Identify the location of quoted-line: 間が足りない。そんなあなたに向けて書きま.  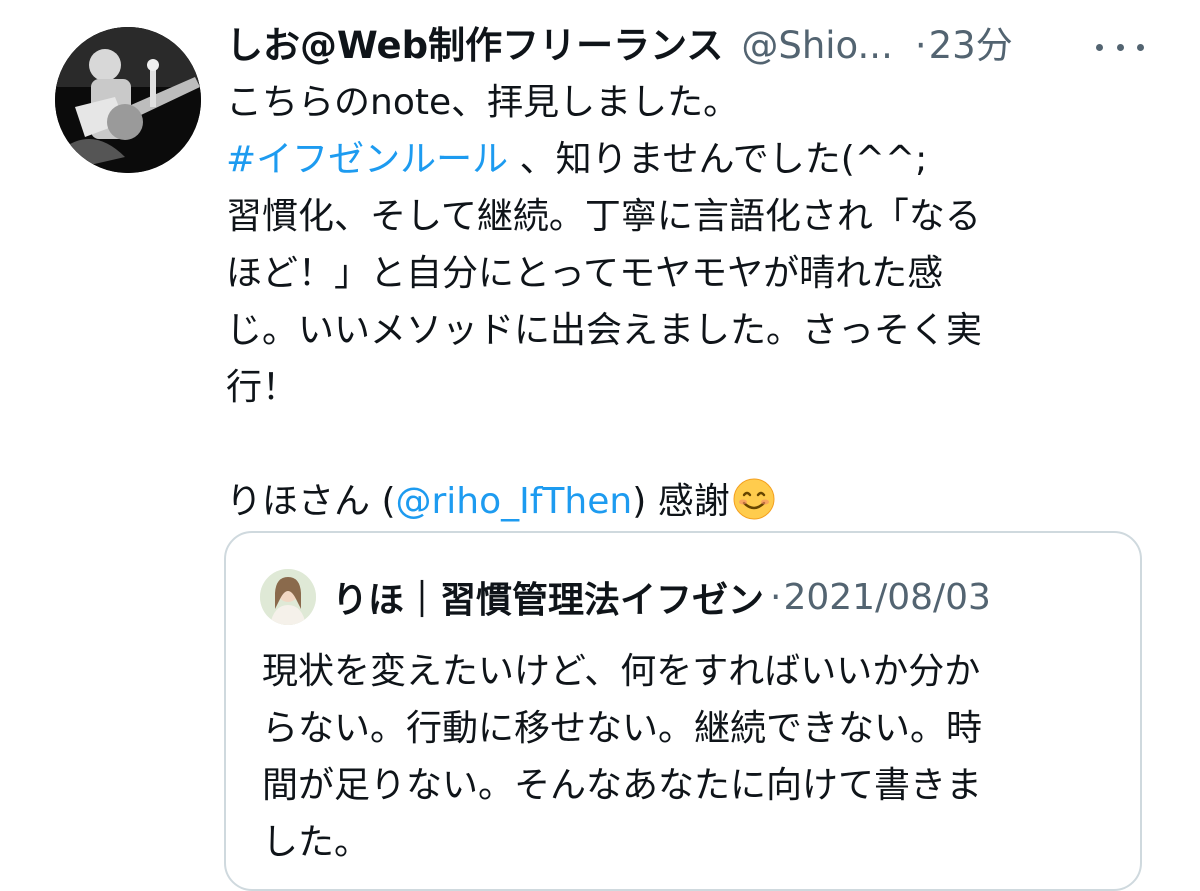
(622, 785).